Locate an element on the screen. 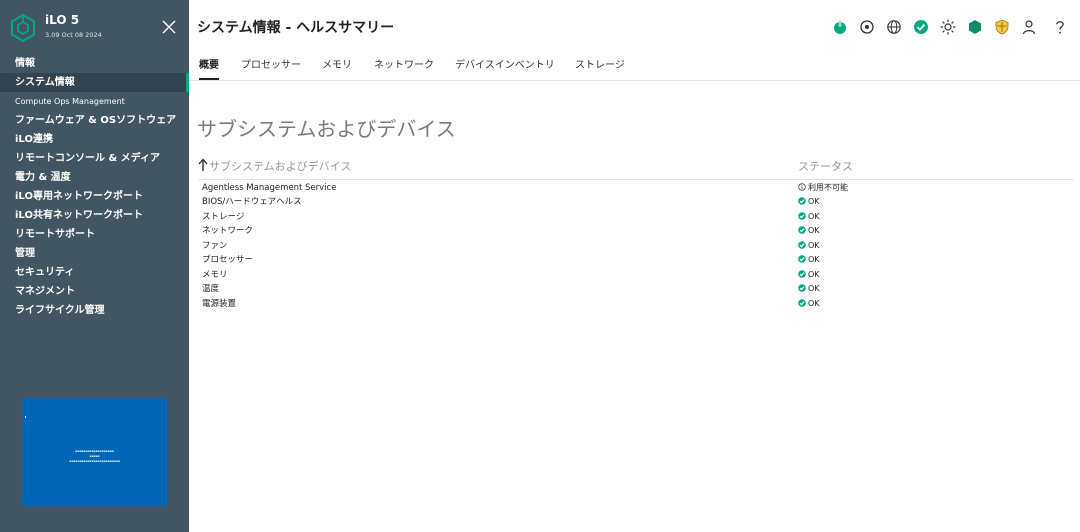  table-row: ストレージ OK is located at coordinates (636, 217).